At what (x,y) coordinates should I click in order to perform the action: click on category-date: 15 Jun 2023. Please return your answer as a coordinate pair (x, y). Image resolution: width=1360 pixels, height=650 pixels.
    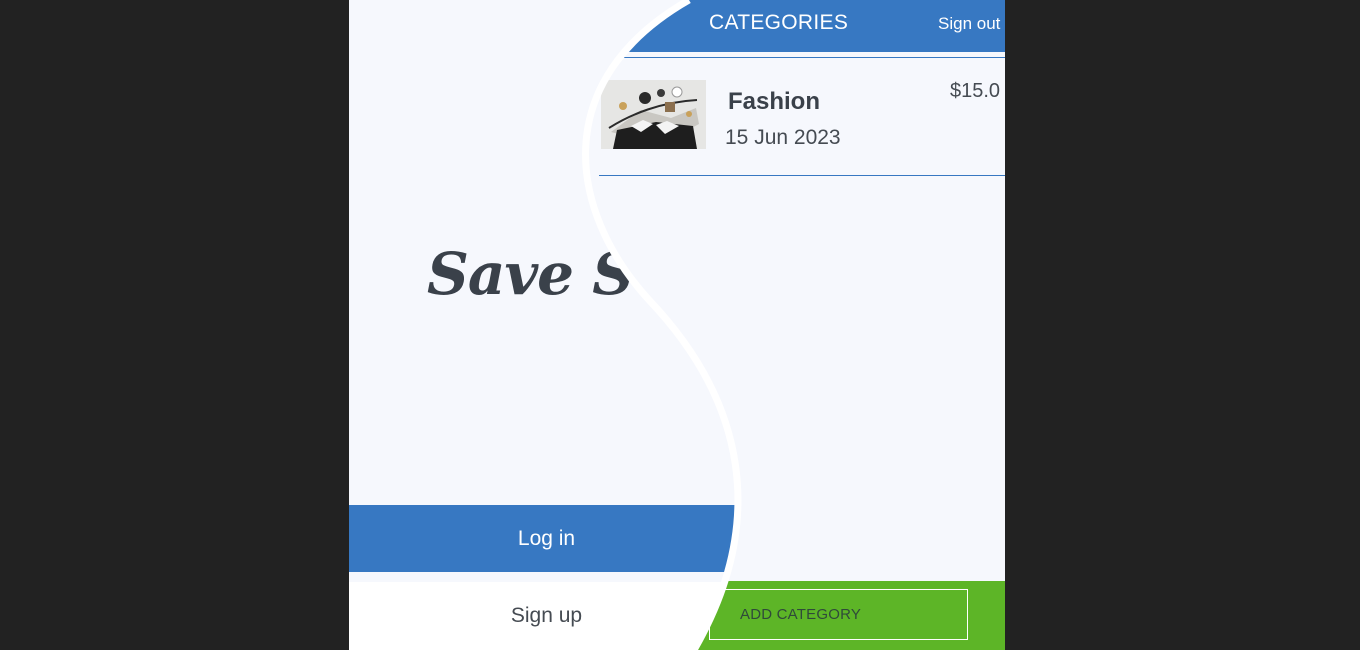
    Looking at the image, I should click on (783, 137).